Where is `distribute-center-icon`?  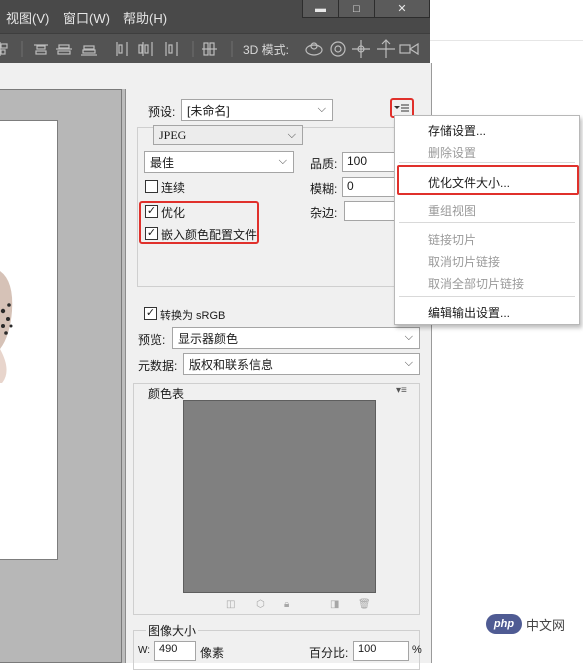
distribute-center-icon is located at coordinates (145, 49).